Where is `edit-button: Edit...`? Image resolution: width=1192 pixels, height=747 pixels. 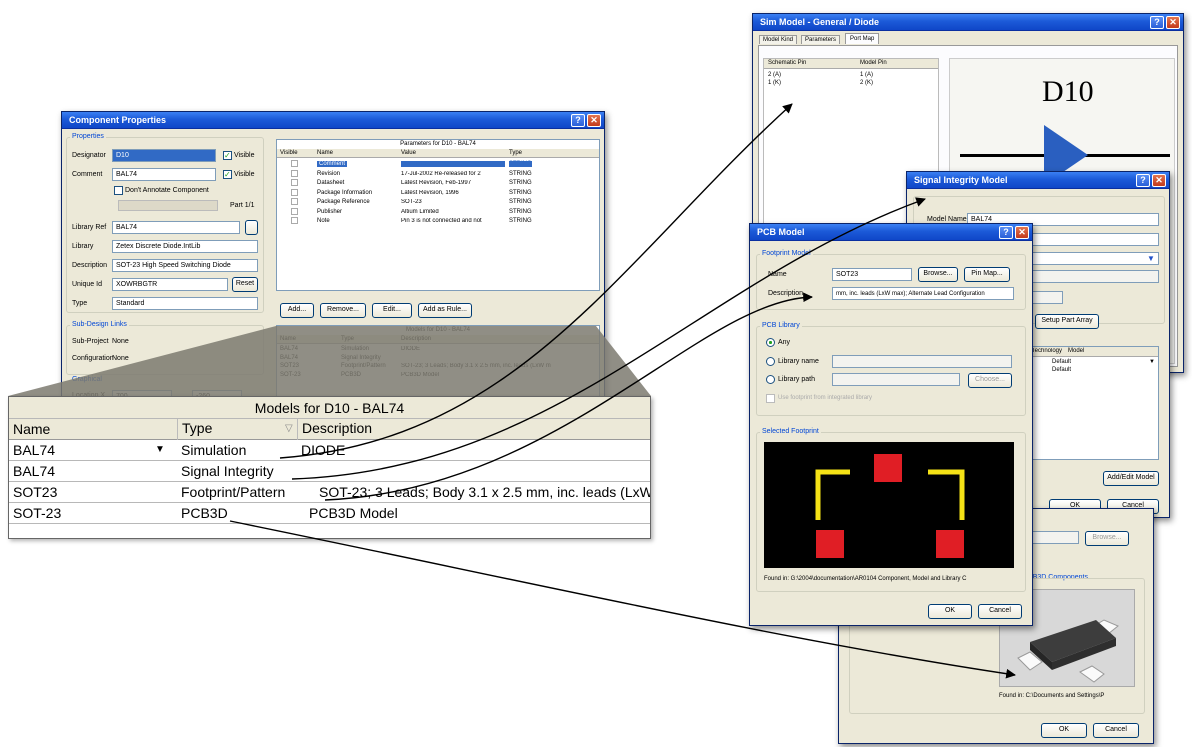
edit-button: Edit... is located at coordinates (392, 310).